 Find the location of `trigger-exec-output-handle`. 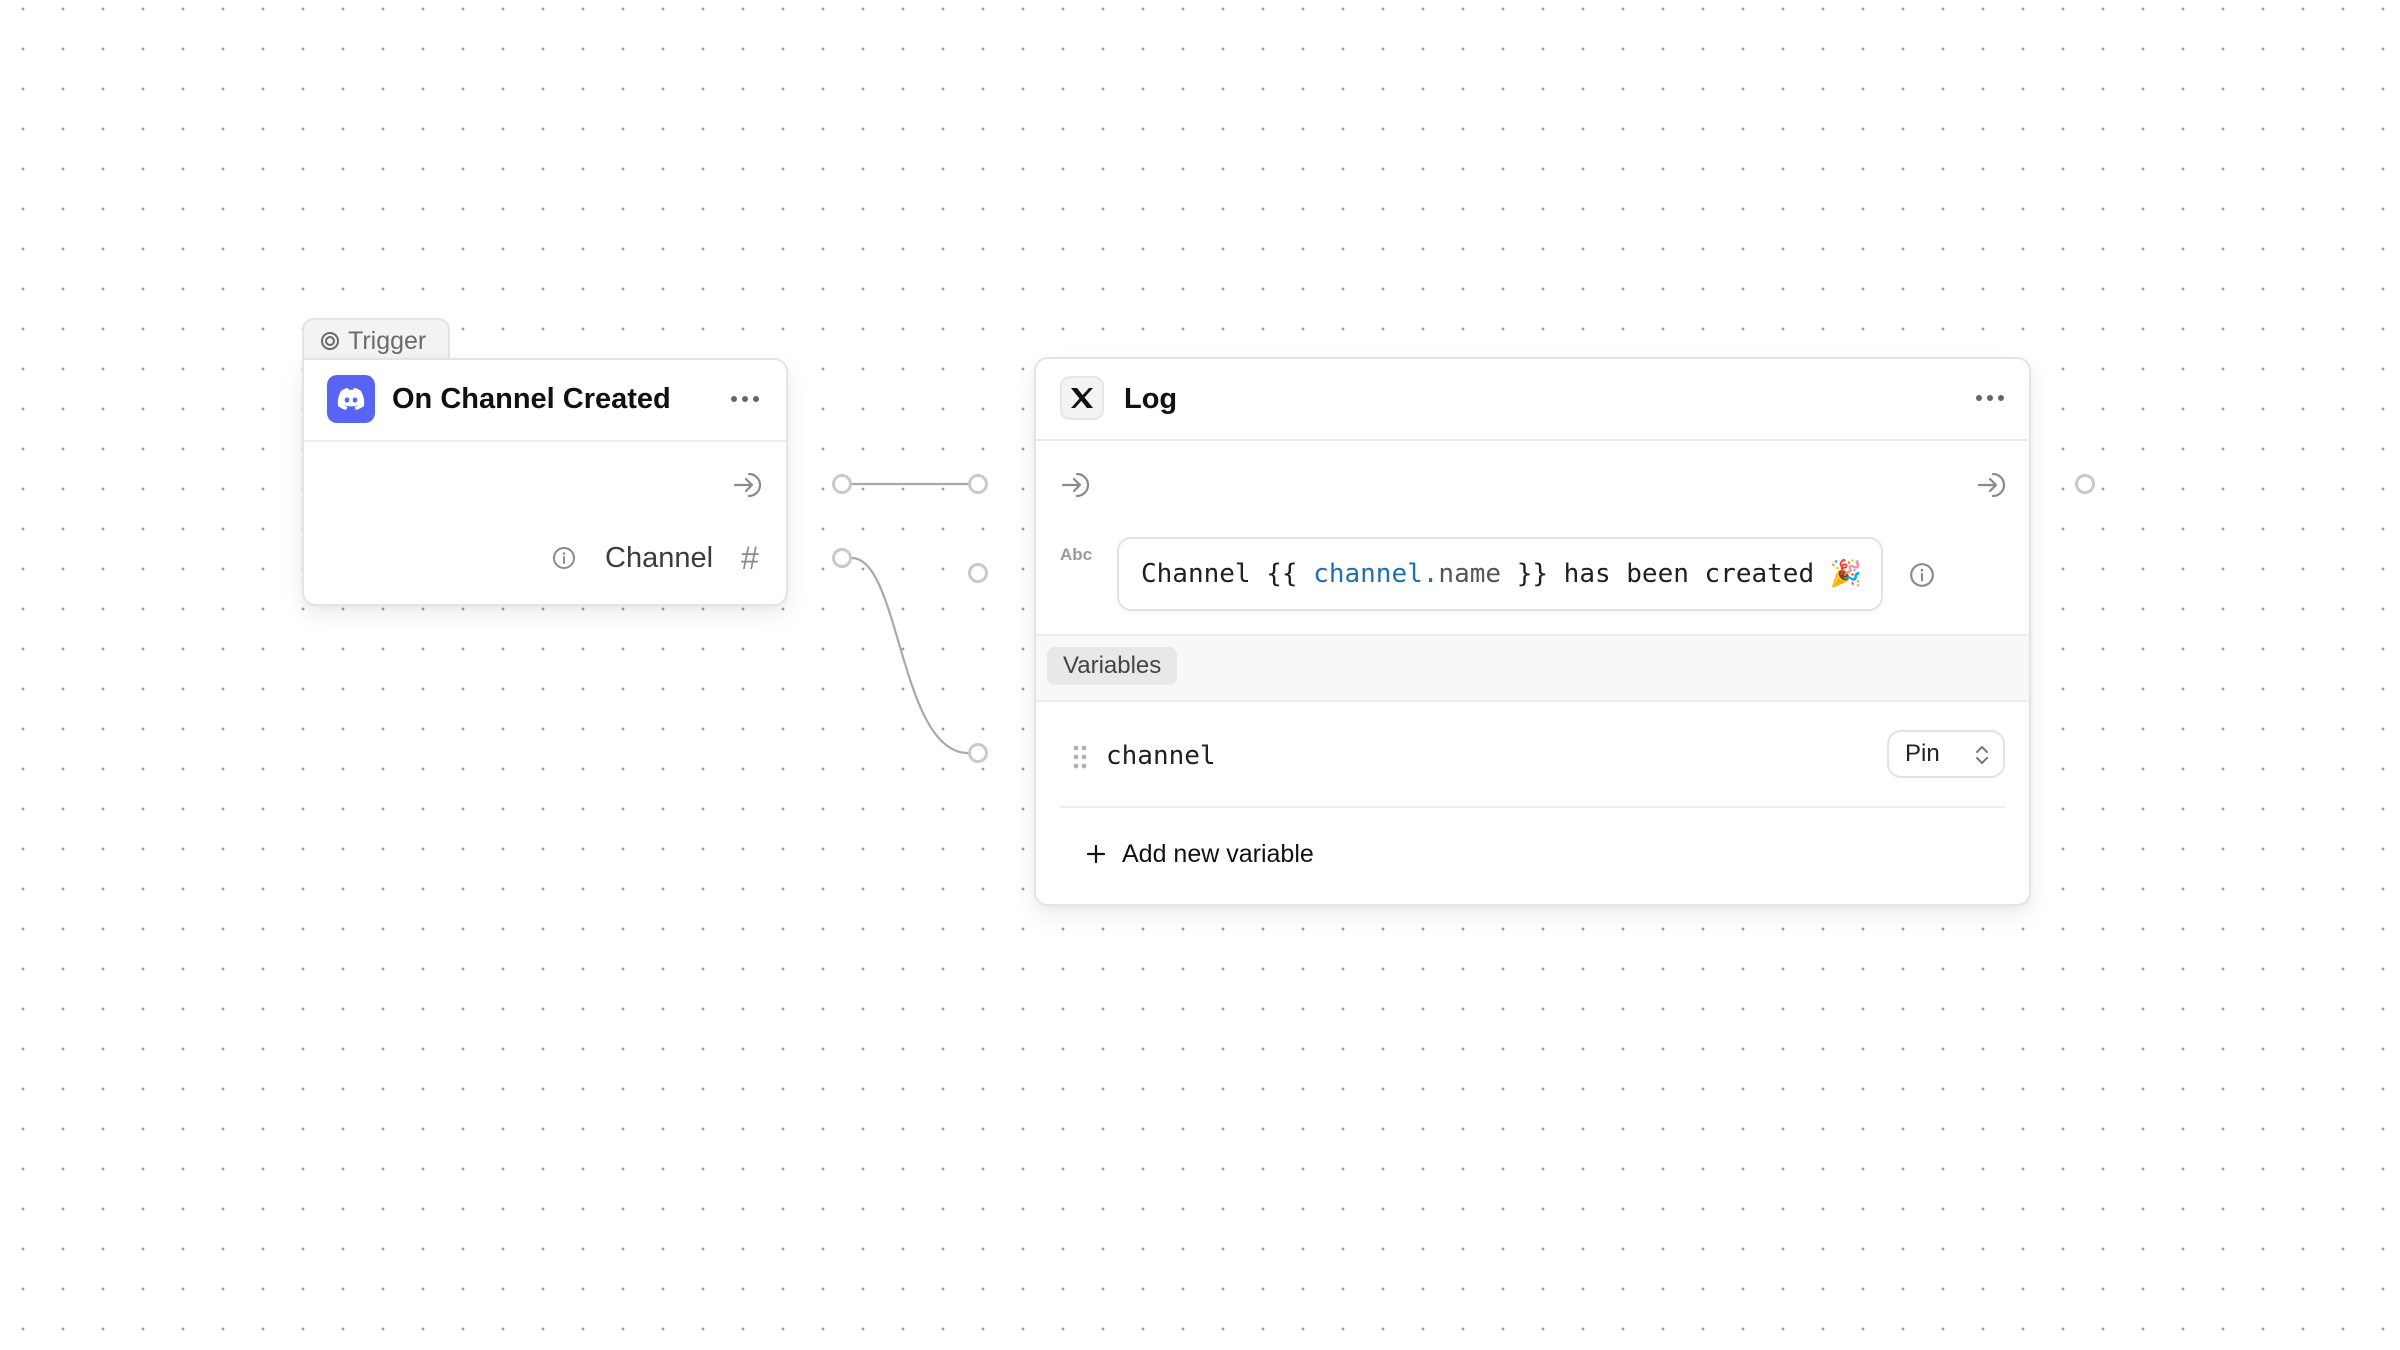

trigger-exec-output-handle is located at coordinates (842, 484).